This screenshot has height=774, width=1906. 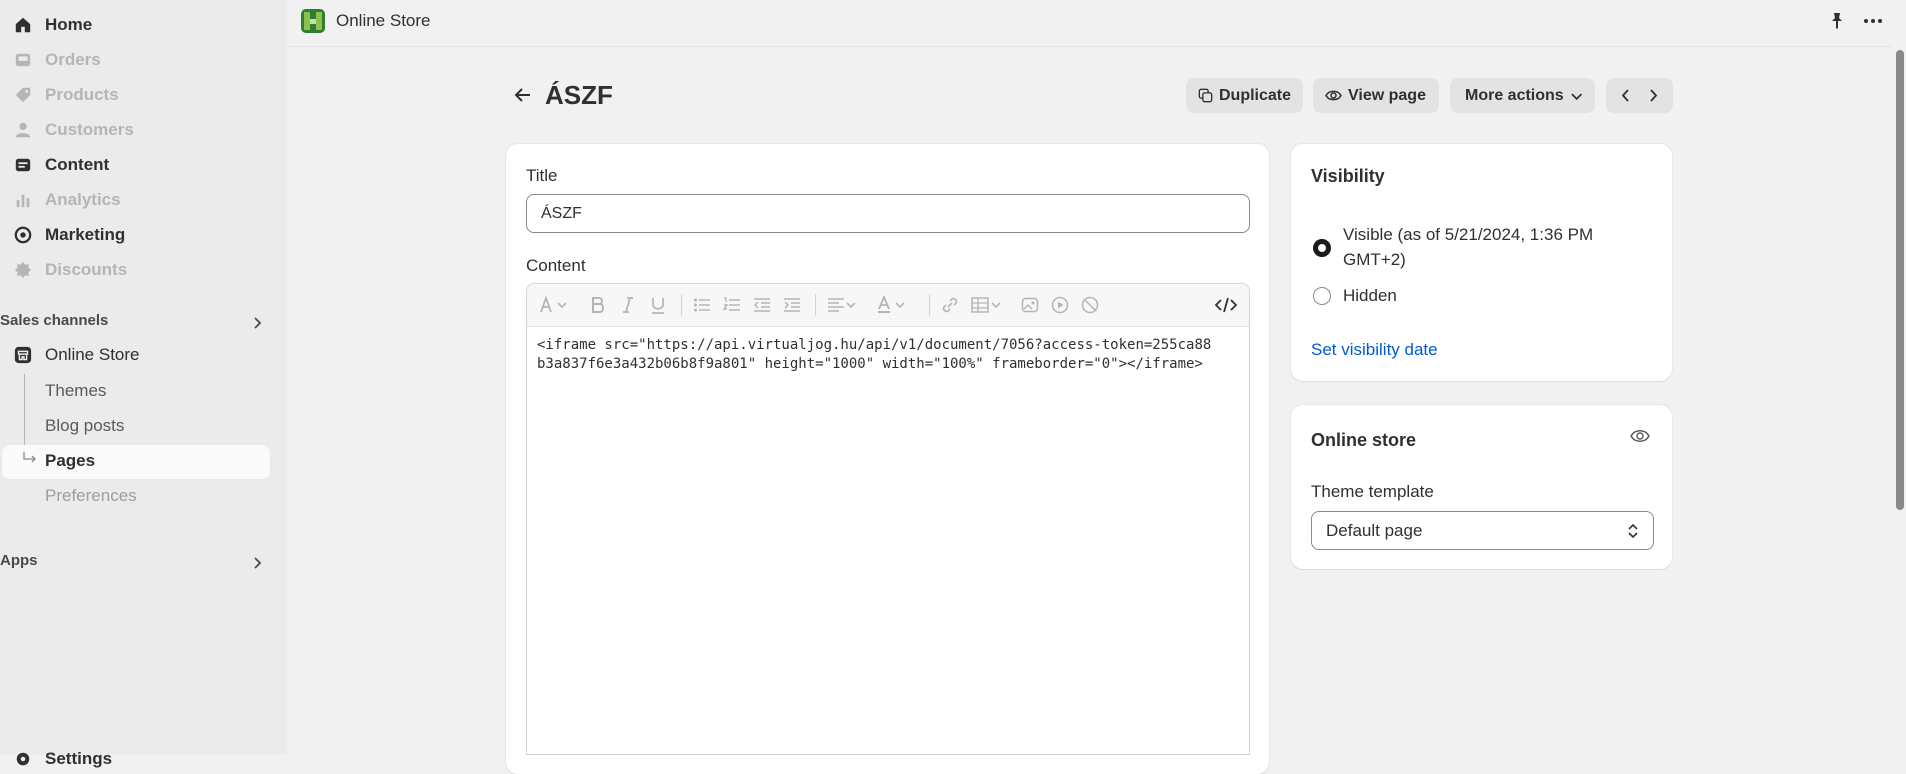 I want to click on title-input: ÁSZF, so click(x=888, y=213).